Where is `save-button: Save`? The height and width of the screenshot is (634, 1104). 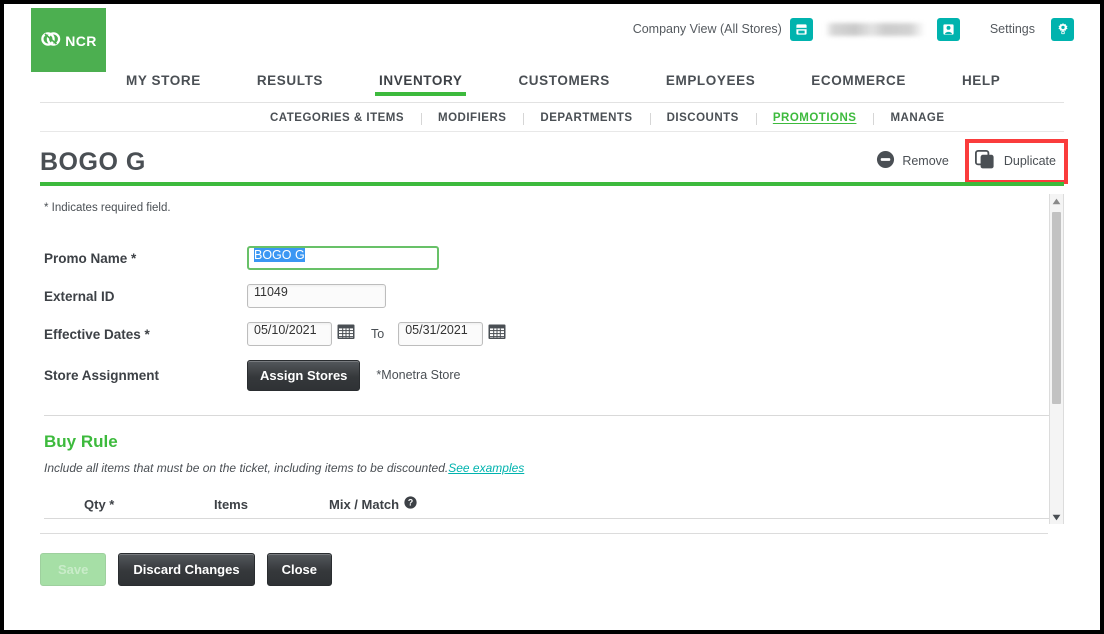 save-button: Save is located at coordinates (73, 569).